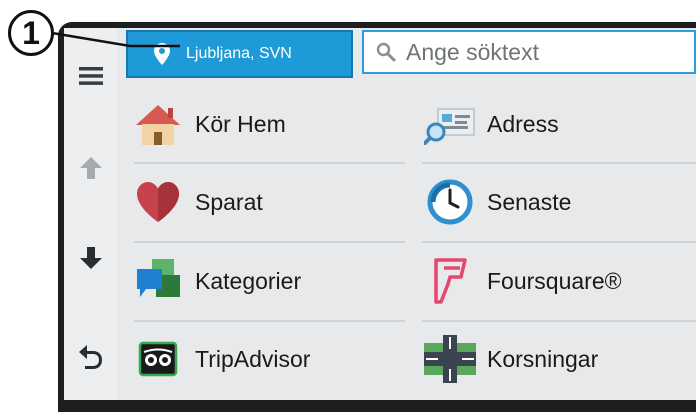 The width and height of the screenshot is (696, 412). I want to click on hamburger-menu-icon, so click(90, 78).